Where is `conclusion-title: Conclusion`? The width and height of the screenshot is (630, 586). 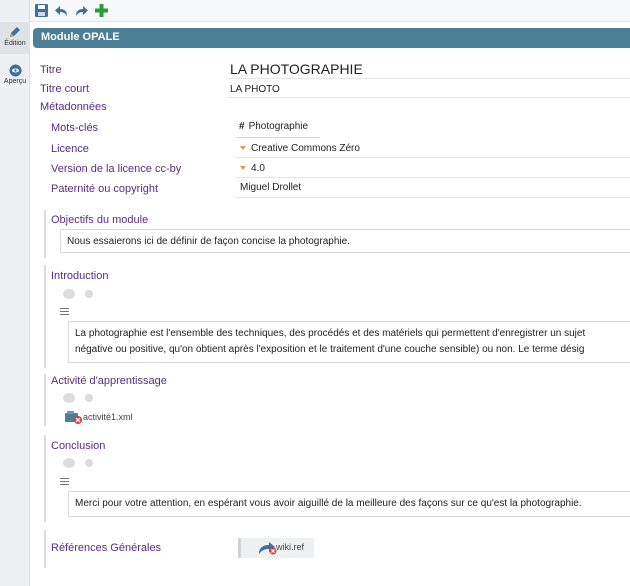 conclusion-title: Conclusion is located at coordinates (78, 446).